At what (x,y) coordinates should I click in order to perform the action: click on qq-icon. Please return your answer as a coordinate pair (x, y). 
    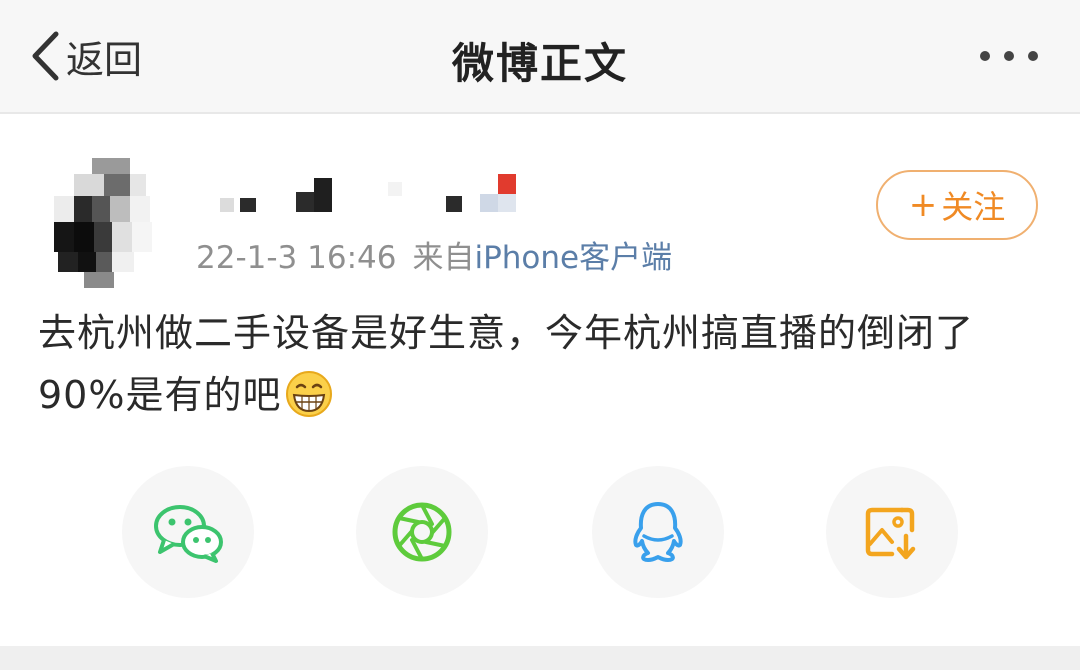
    Looking at the image, I should click on (658, 532).